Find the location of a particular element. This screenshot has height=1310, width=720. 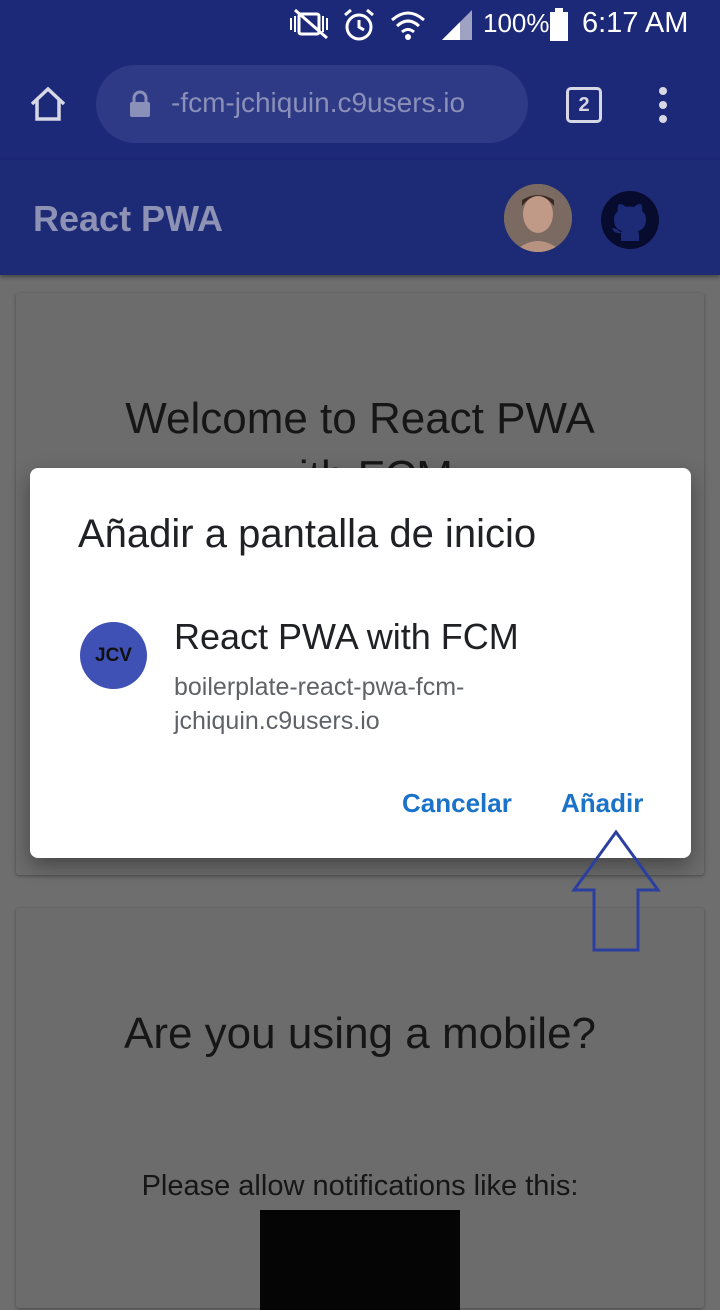

welcome-heading: Welcome to React PWA is located at coordinates (360, 418).